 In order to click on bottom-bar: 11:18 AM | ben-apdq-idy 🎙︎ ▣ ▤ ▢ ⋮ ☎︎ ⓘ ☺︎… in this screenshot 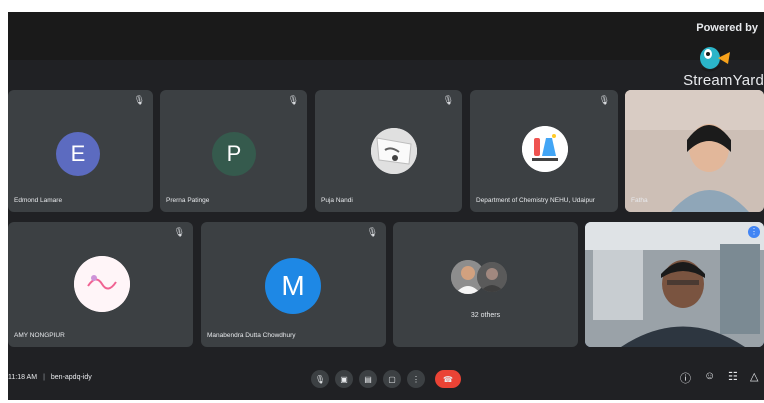, I will do `click(386, 380)`.